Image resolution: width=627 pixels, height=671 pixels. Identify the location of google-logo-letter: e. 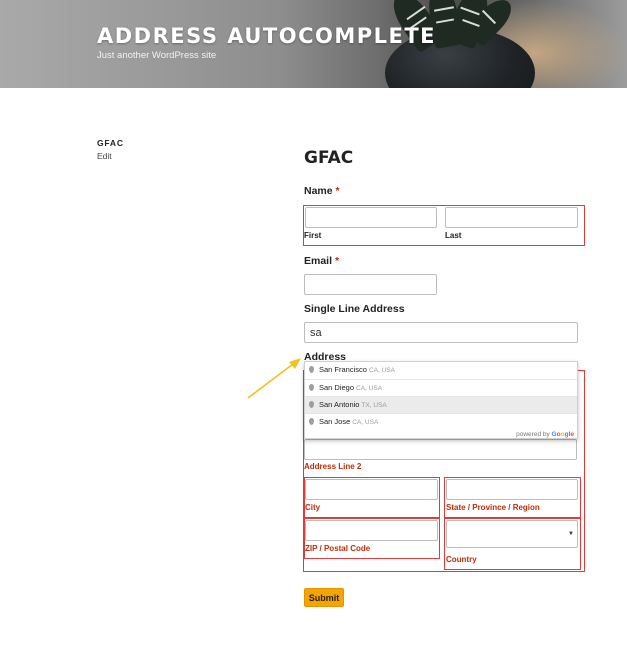
(572, 434).